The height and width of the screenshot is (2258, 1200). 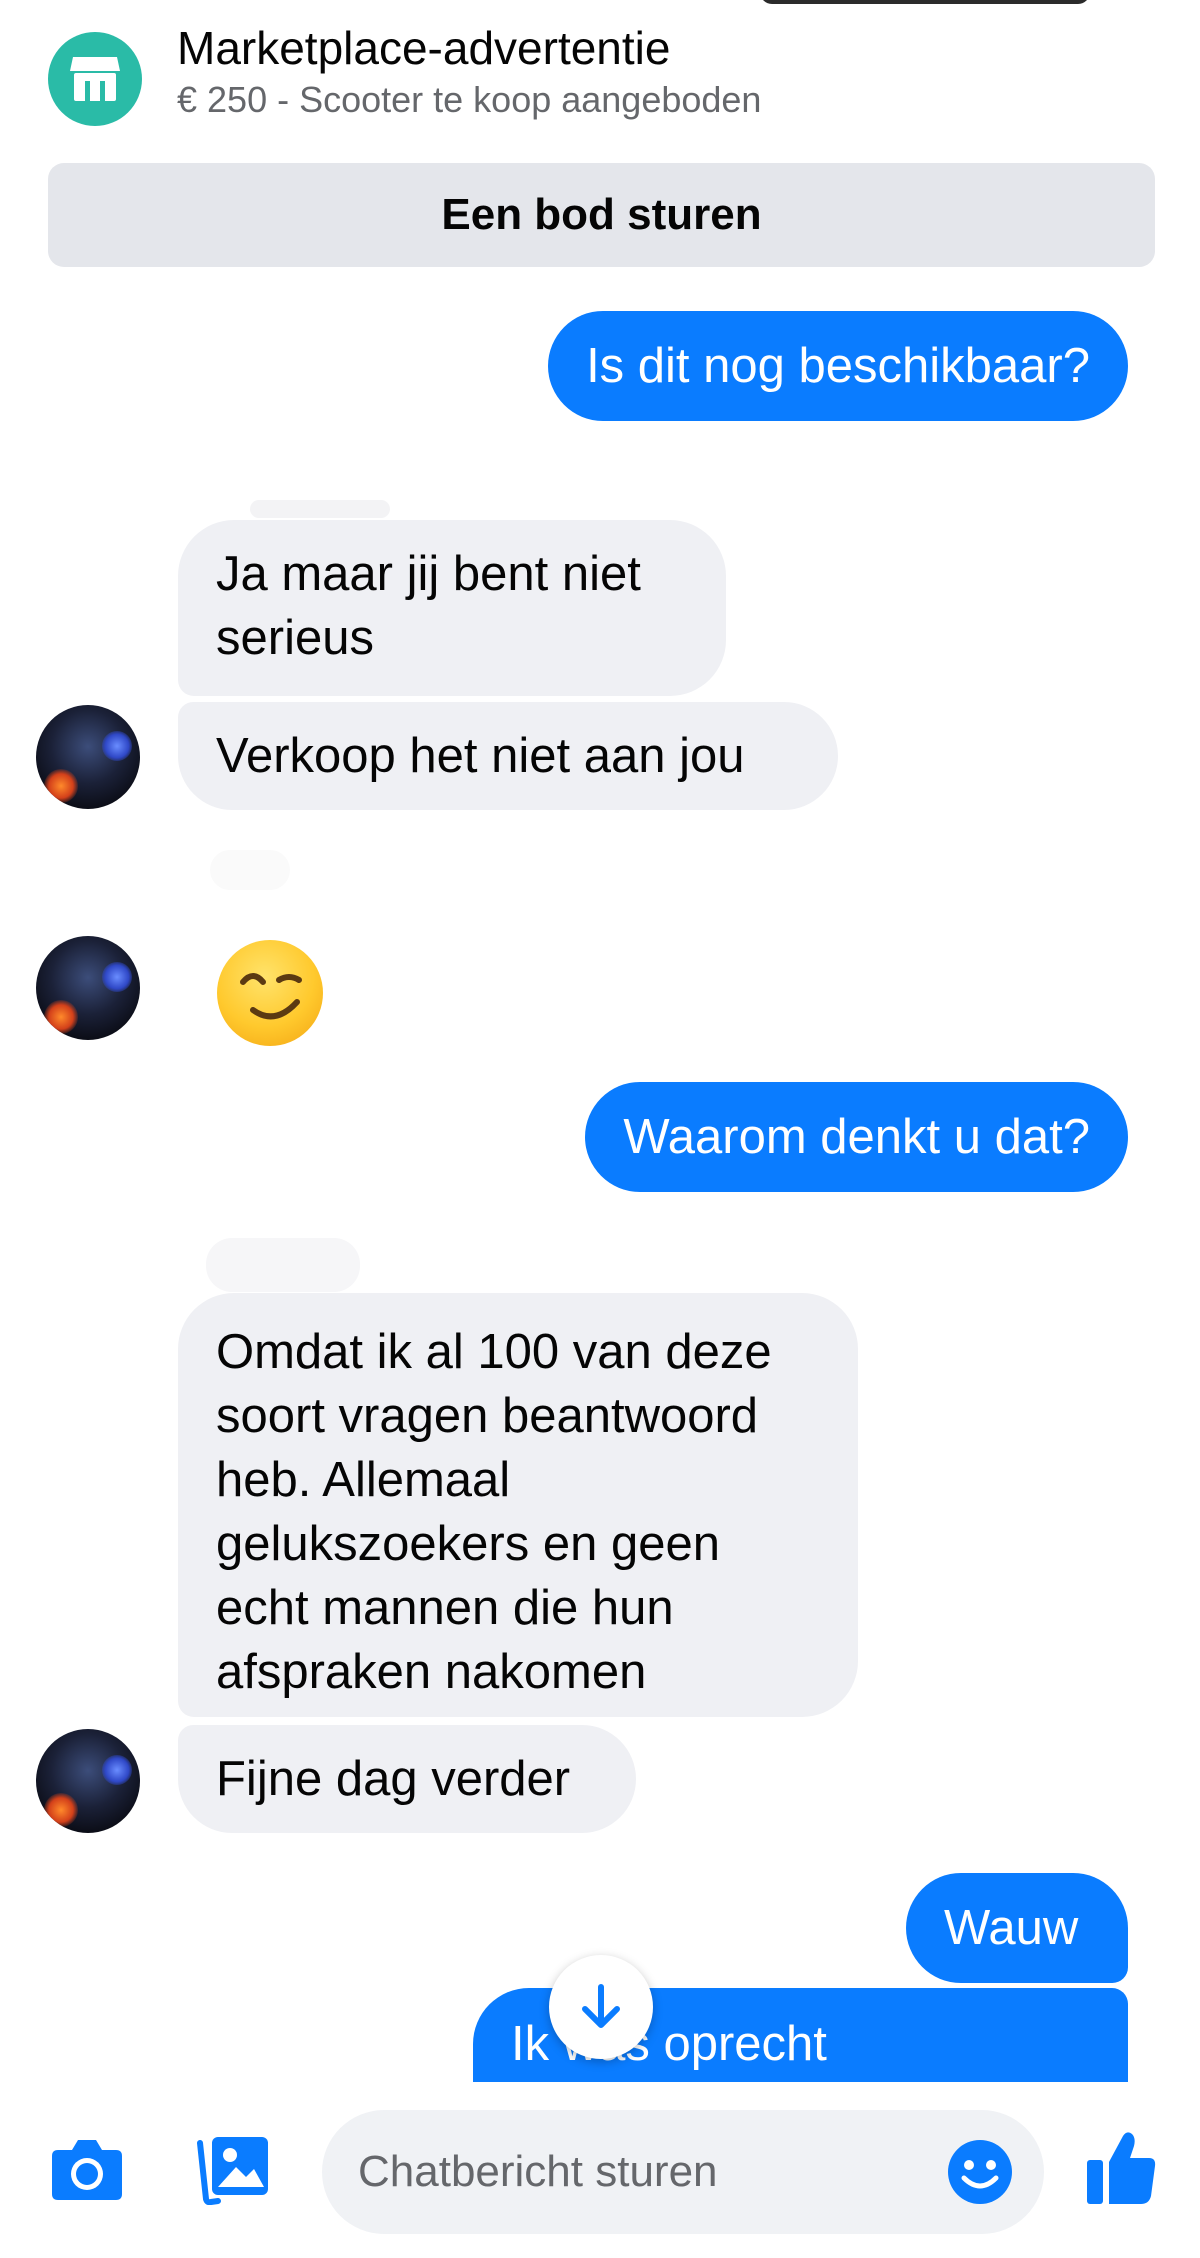 What do you see at coordinates (856, 1137) in the screenshot?
I see `message-outgoing: Waarom denkt u dat?` at bounding box center [856, 1137].